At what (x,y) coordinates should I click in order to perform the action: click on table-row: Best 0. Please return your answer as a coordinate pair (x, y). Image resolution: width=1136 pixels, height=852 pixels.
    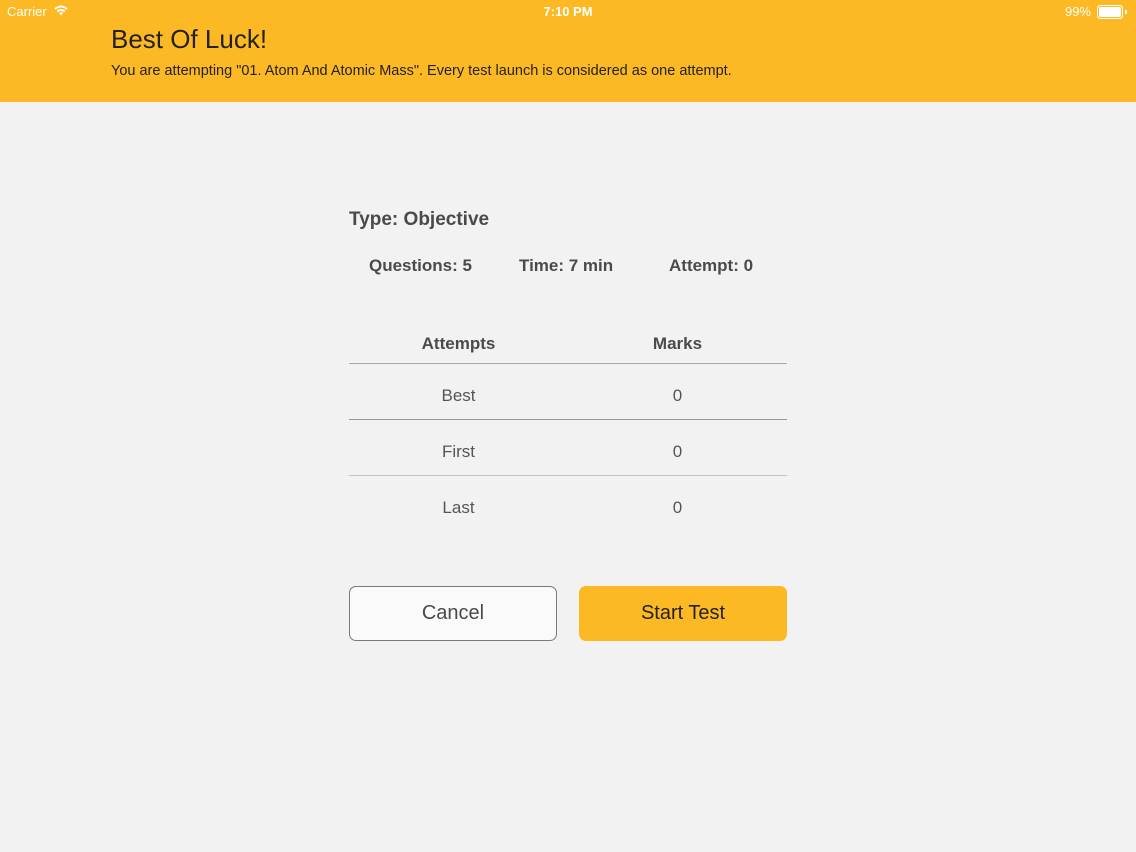
    Looking at the image, I should click on (568, 392).